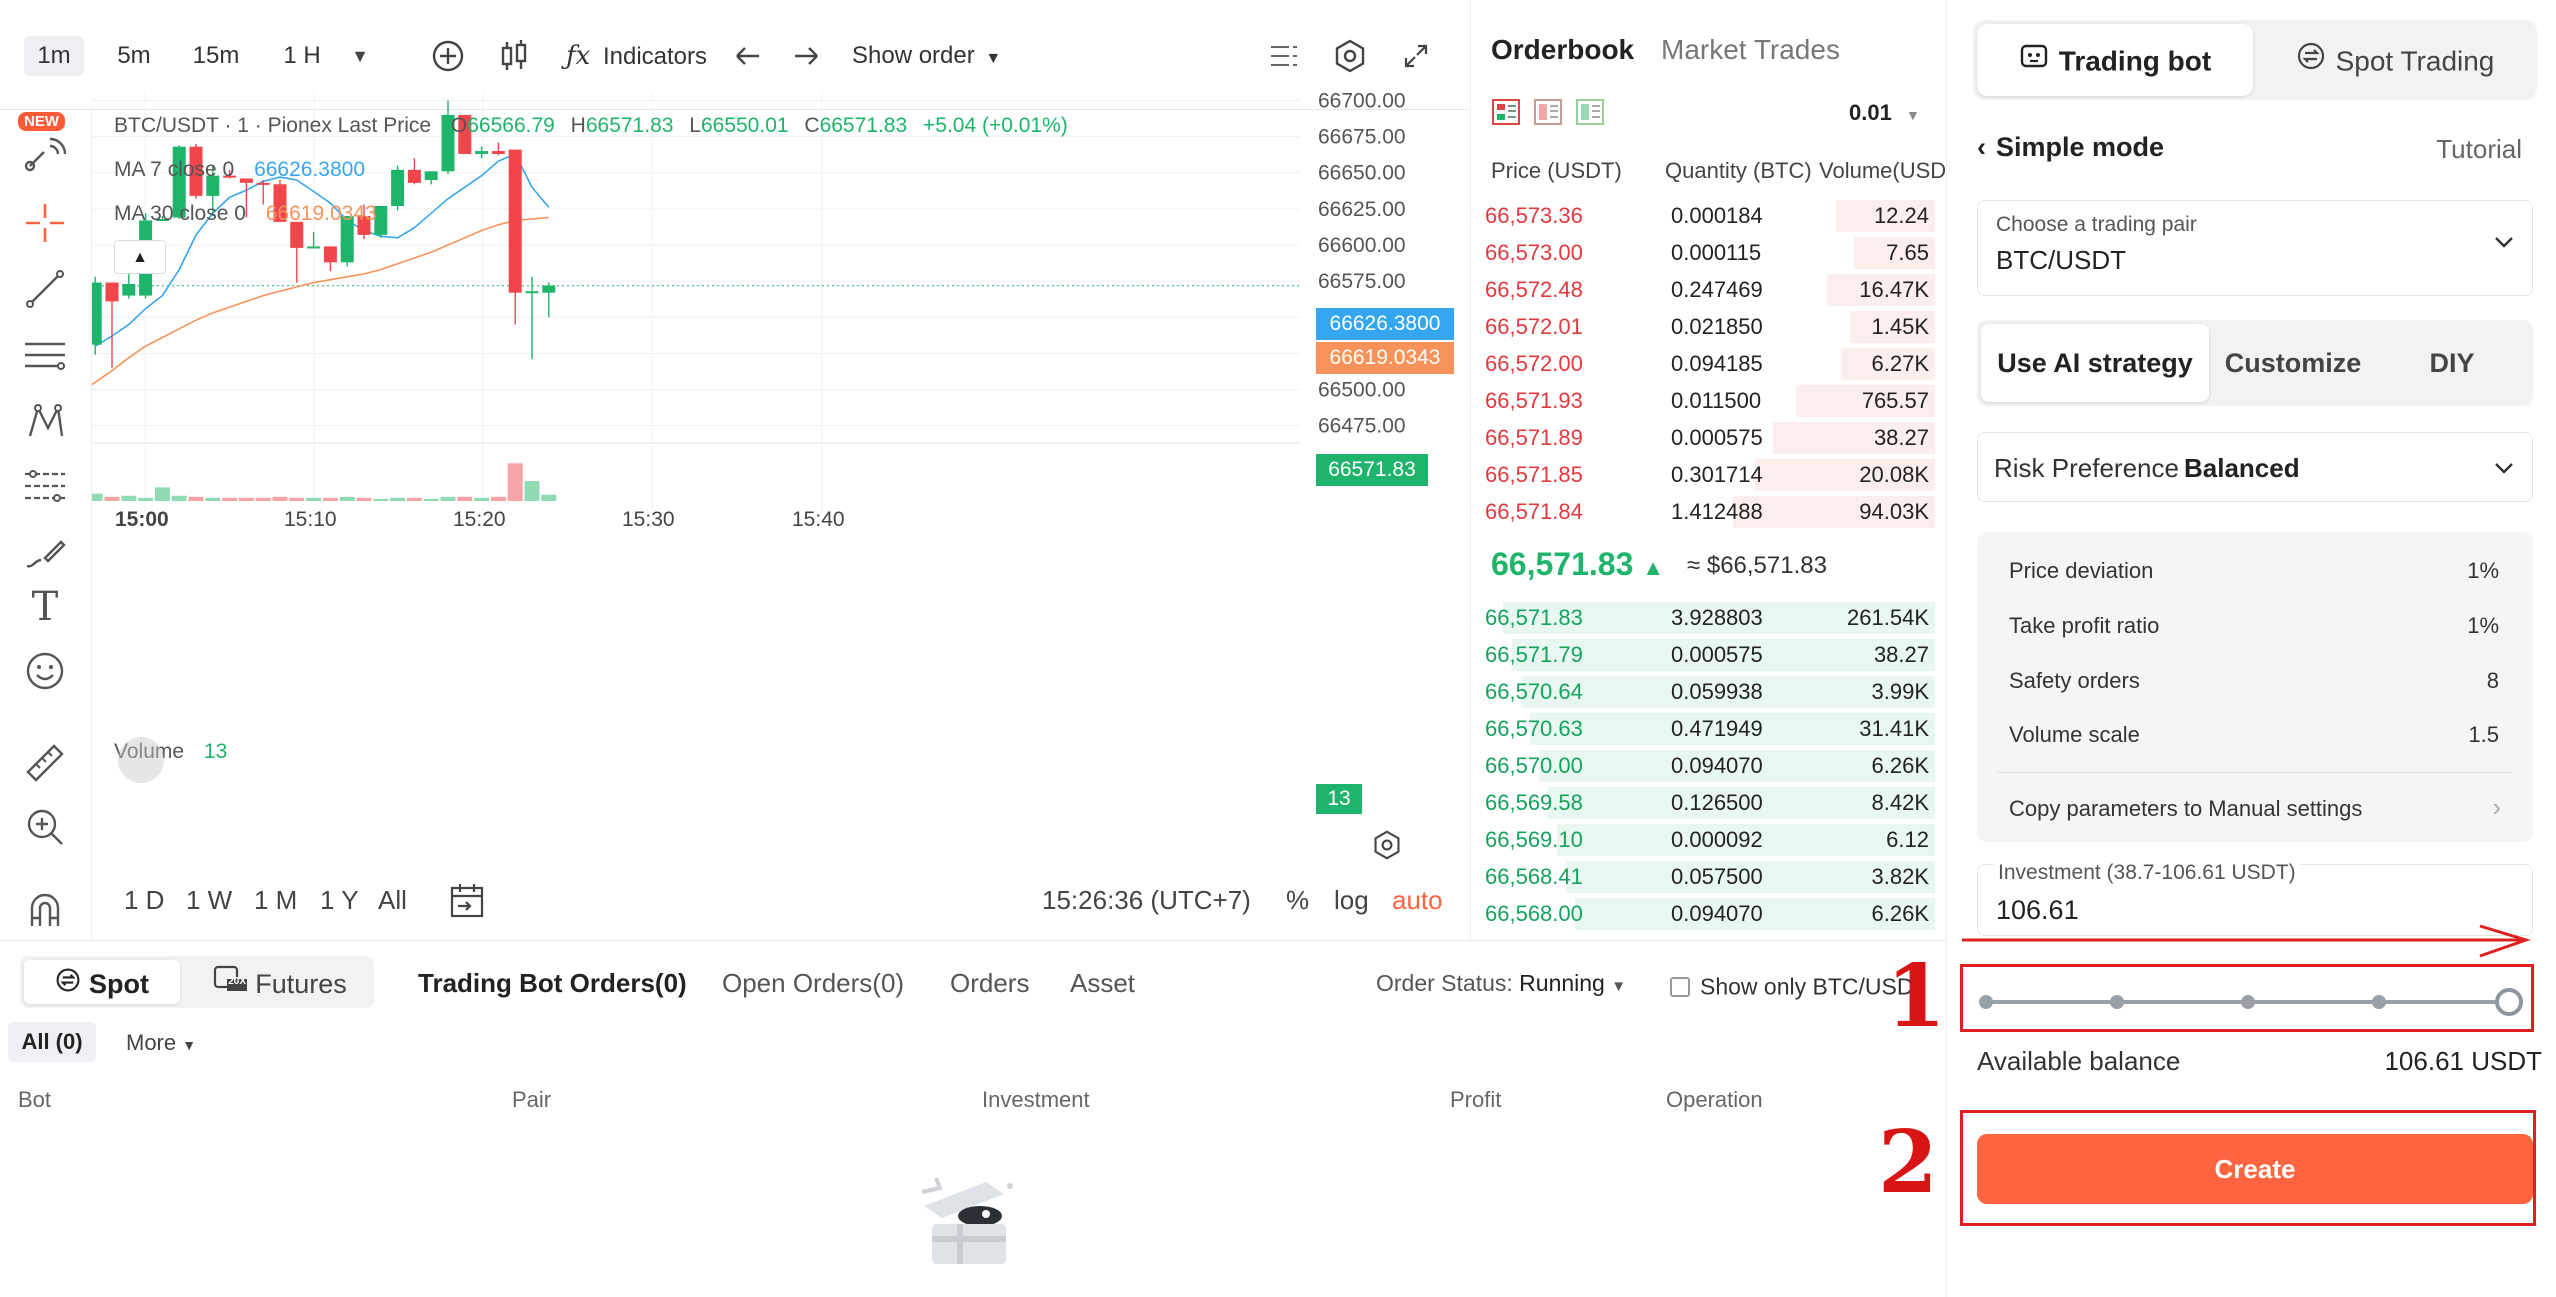 Image resolution: width=2556 pixels, height=1297 pixels. I want to click on add-indicator-icon, so click(448, 56).